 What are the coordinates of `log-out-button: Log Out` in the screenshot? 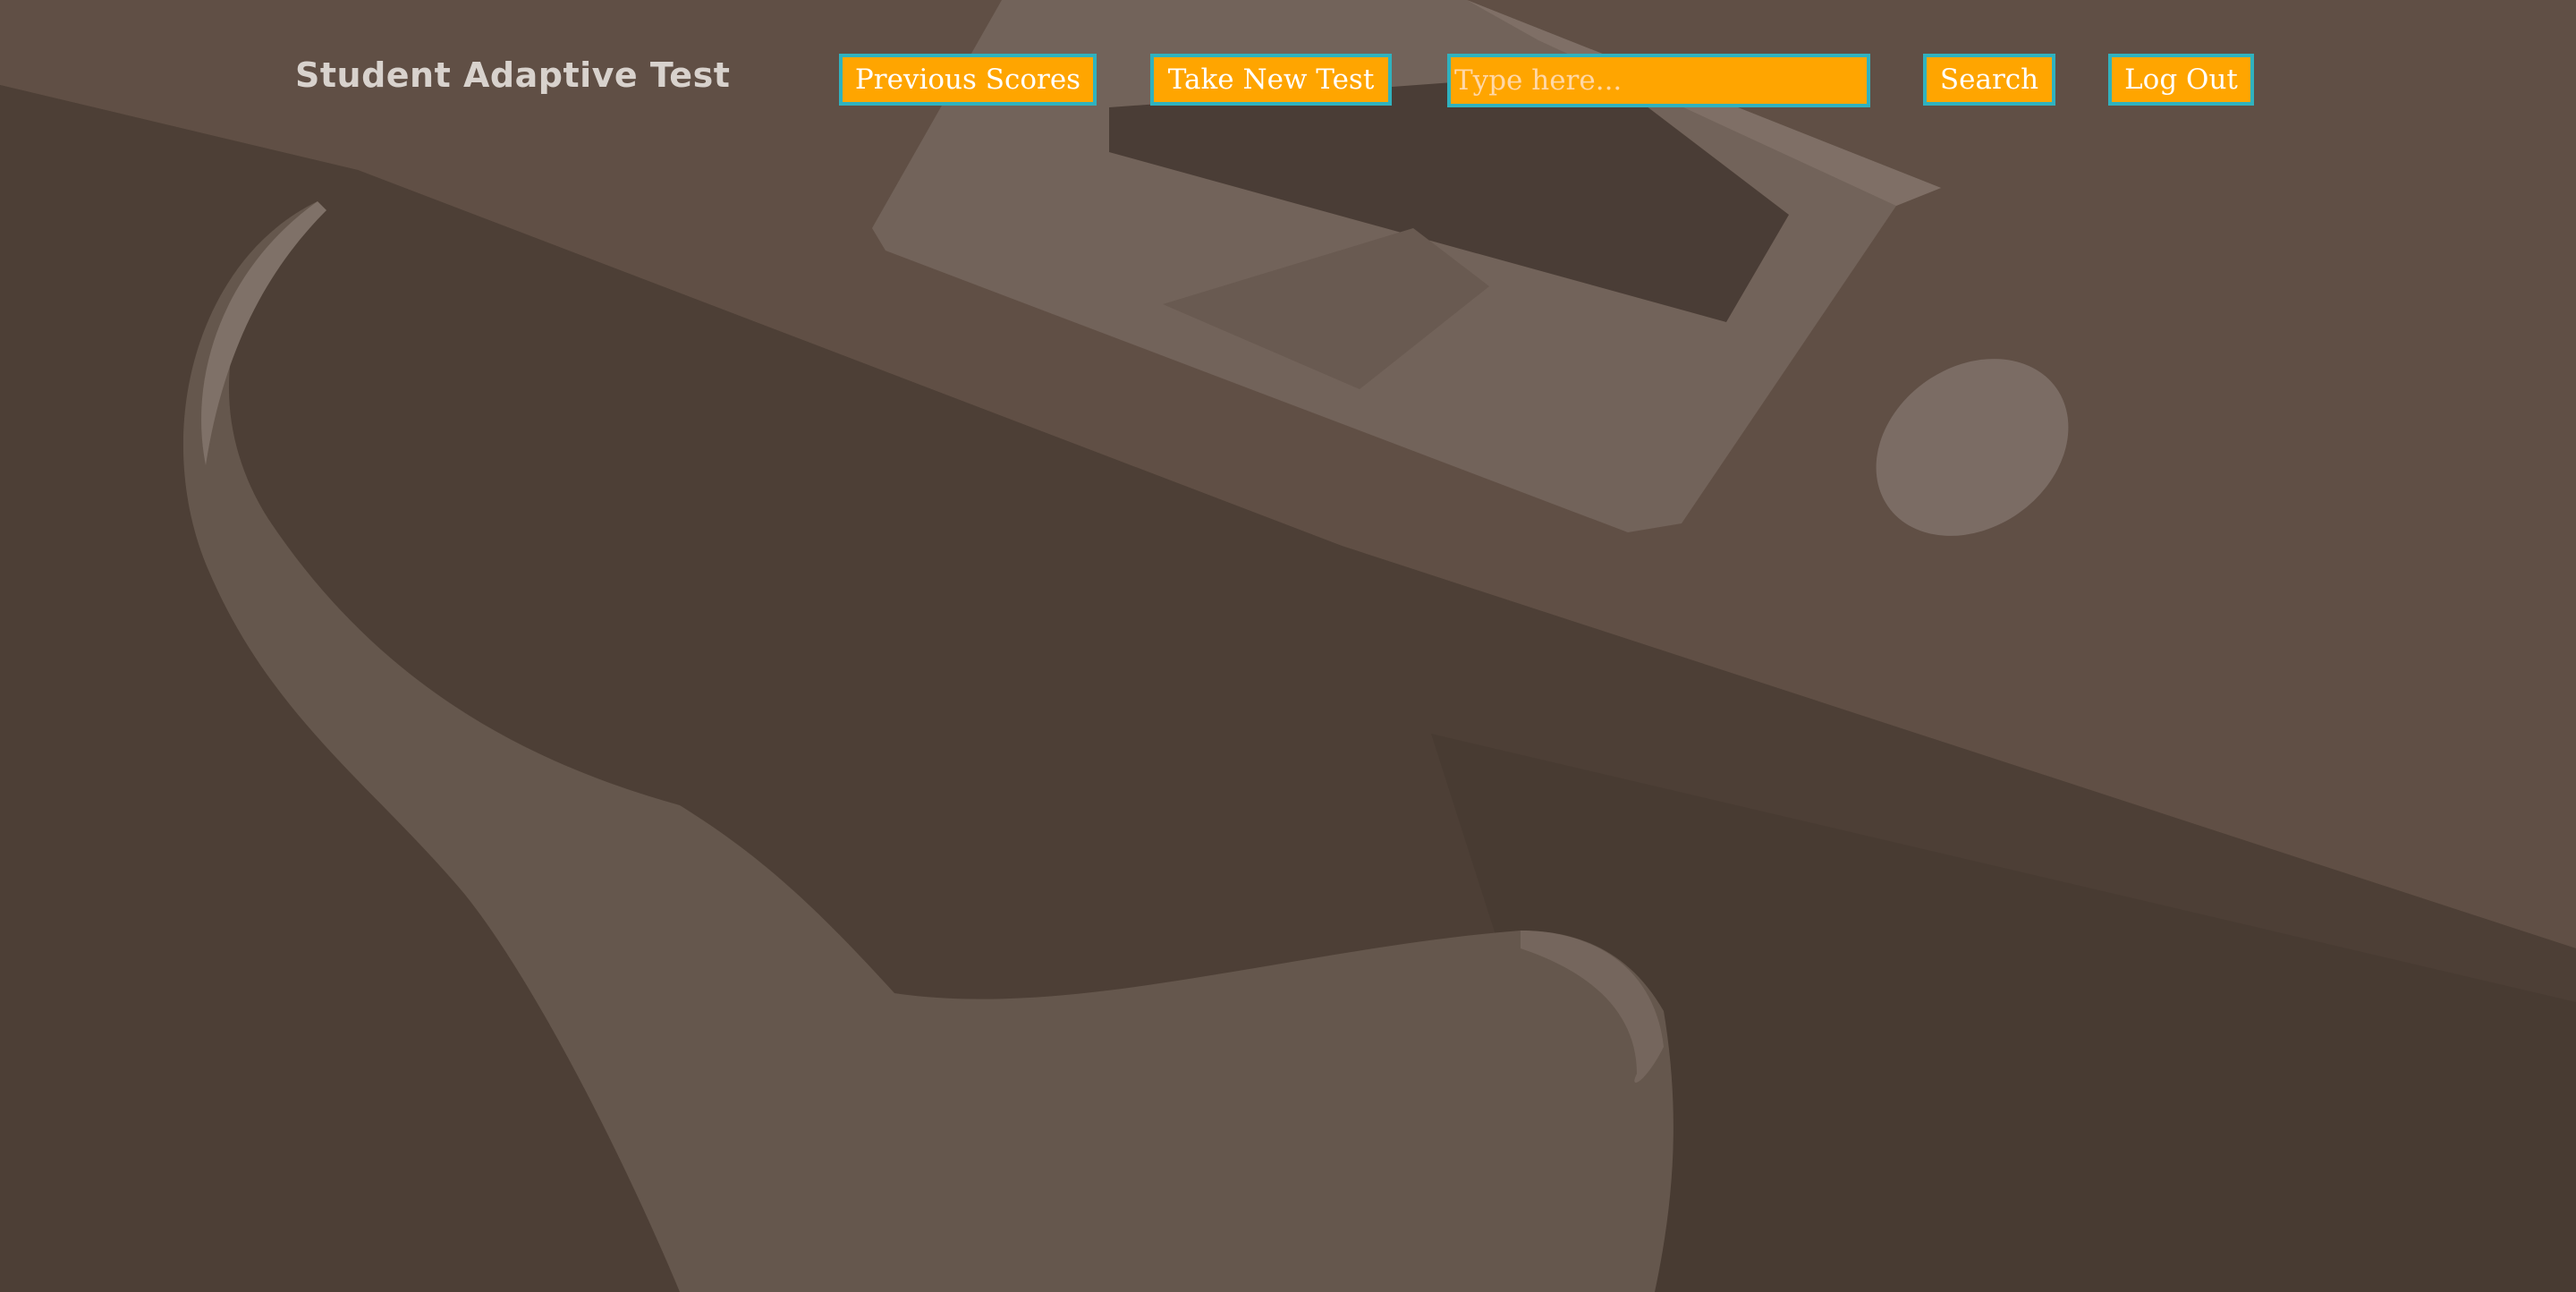 It's located at (2181, 80).